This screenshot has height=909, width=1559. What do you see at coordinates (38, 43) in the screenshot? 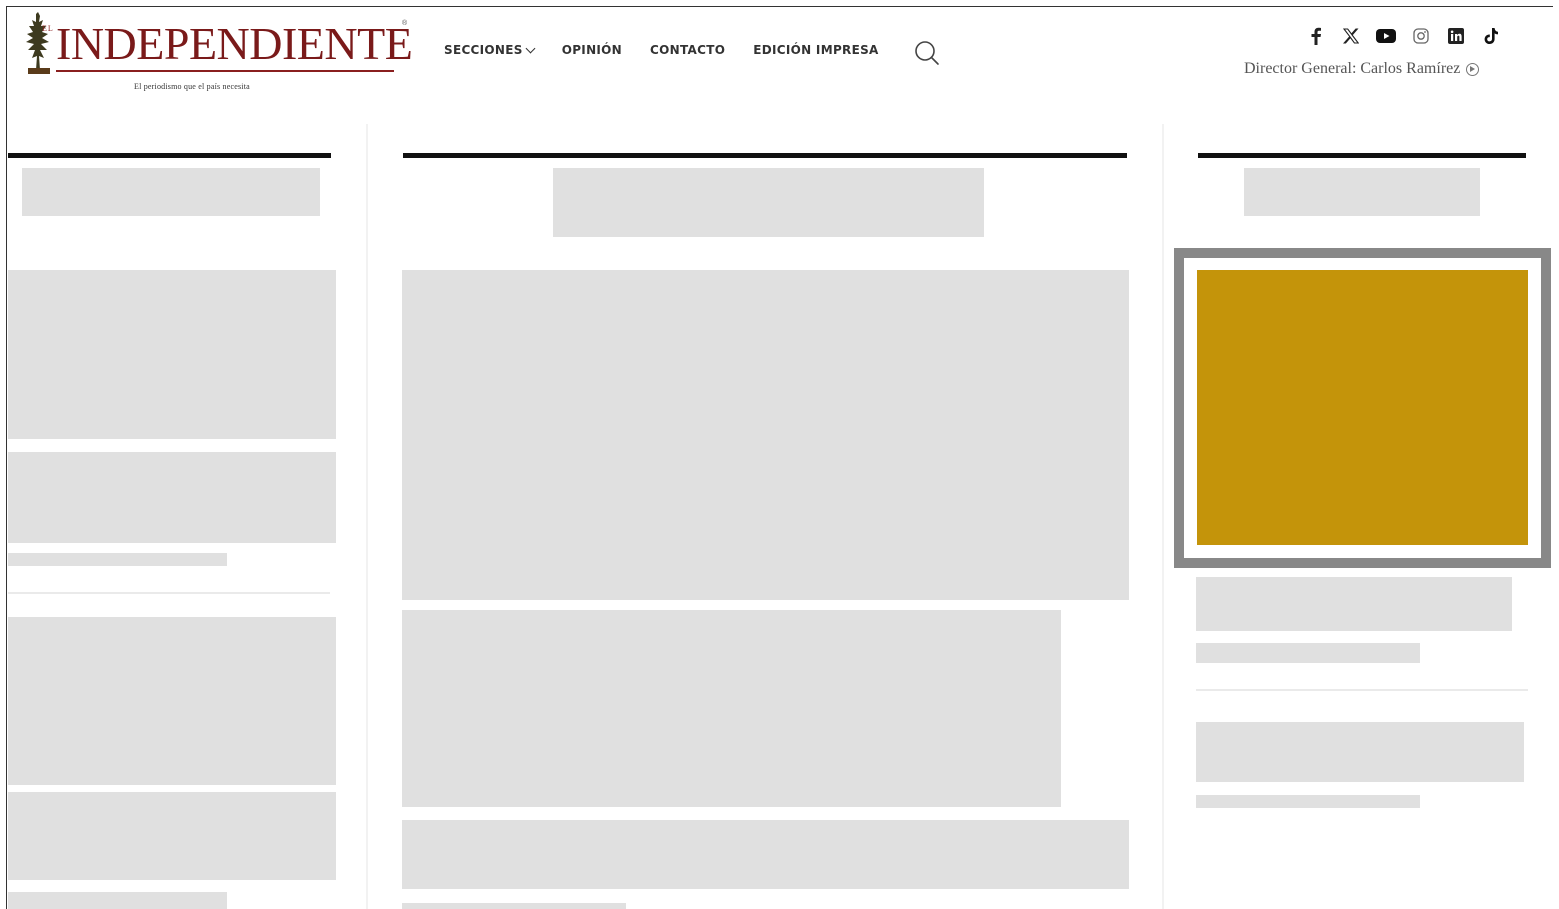
I see `logo-tree-icon` at bounding box center [38, 43].